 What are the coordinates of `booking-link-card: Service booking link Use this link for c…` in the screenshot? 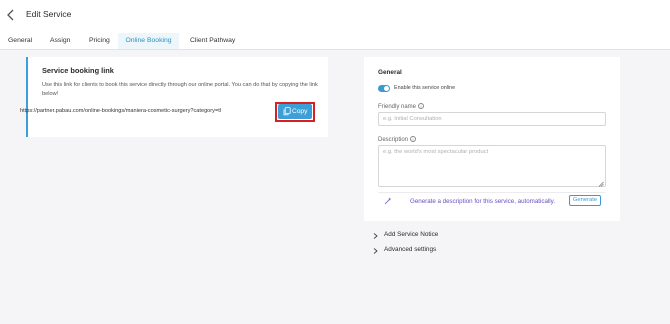 It's located at (177, 97).